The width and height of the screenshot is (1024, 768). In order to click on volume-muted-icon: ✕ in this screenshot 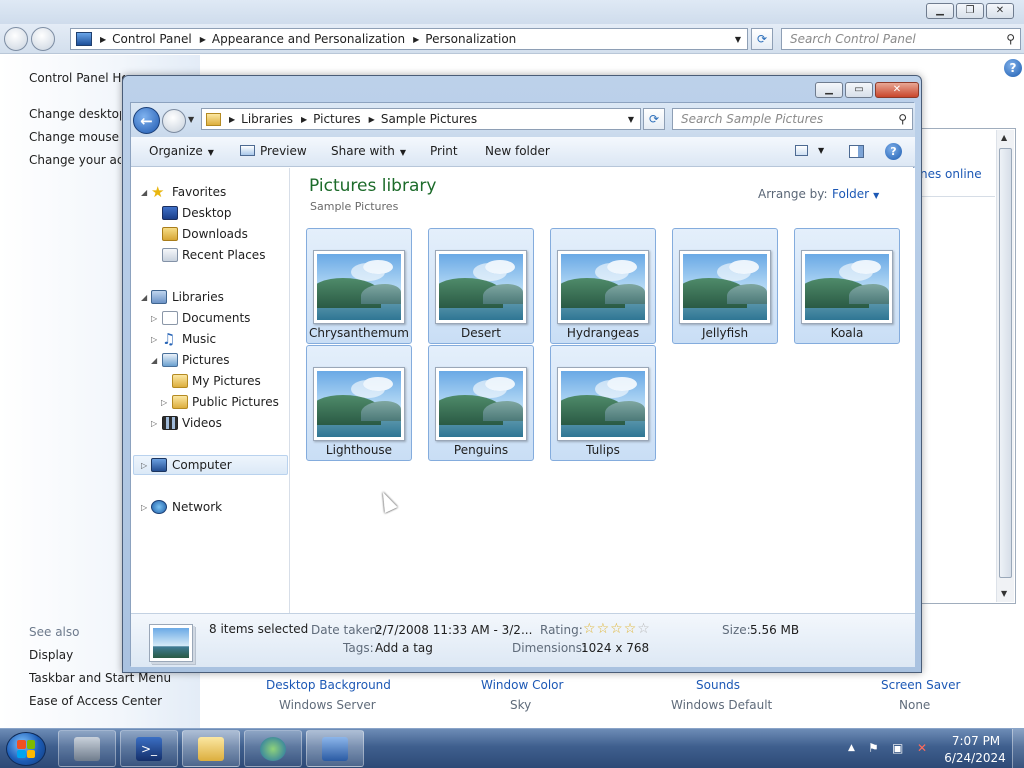, I will do `click(922, 748)`.